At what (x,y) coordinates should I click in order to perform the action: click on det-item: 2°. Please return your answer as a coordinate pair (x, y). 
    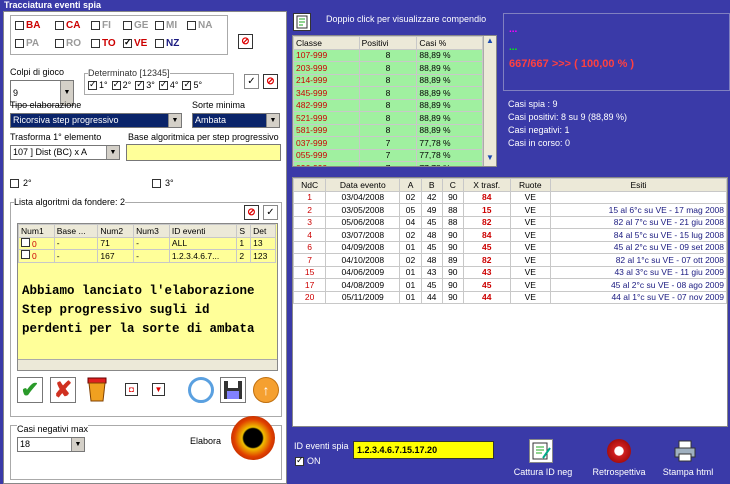
    Looking at the image, I should click on (121, 84).